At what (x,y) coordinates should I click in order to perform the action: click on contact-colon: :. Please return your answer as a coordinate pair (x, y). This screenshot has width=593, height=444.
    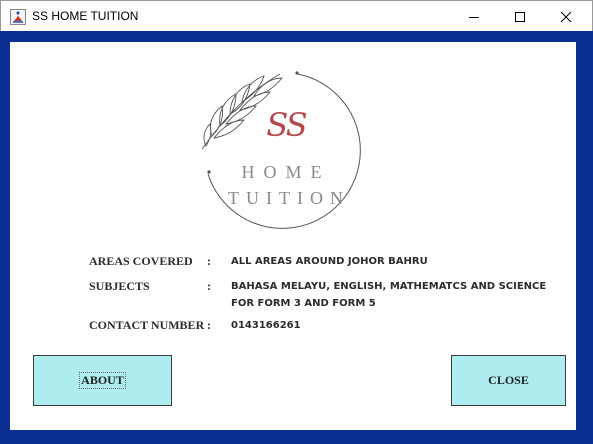
    Looking at the image, I should click on (209, 325).